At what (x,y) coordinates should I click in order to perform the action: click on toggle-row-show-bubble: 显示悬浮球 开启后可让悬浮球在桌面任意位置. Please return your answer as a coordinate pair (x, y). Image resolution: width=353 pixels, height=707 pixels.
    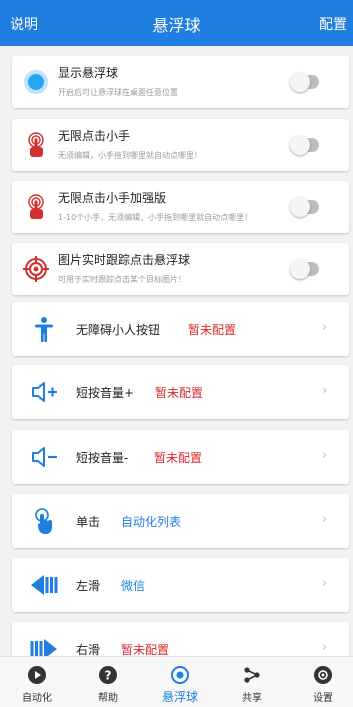
    Looking at the image, I should click on (180, 82).